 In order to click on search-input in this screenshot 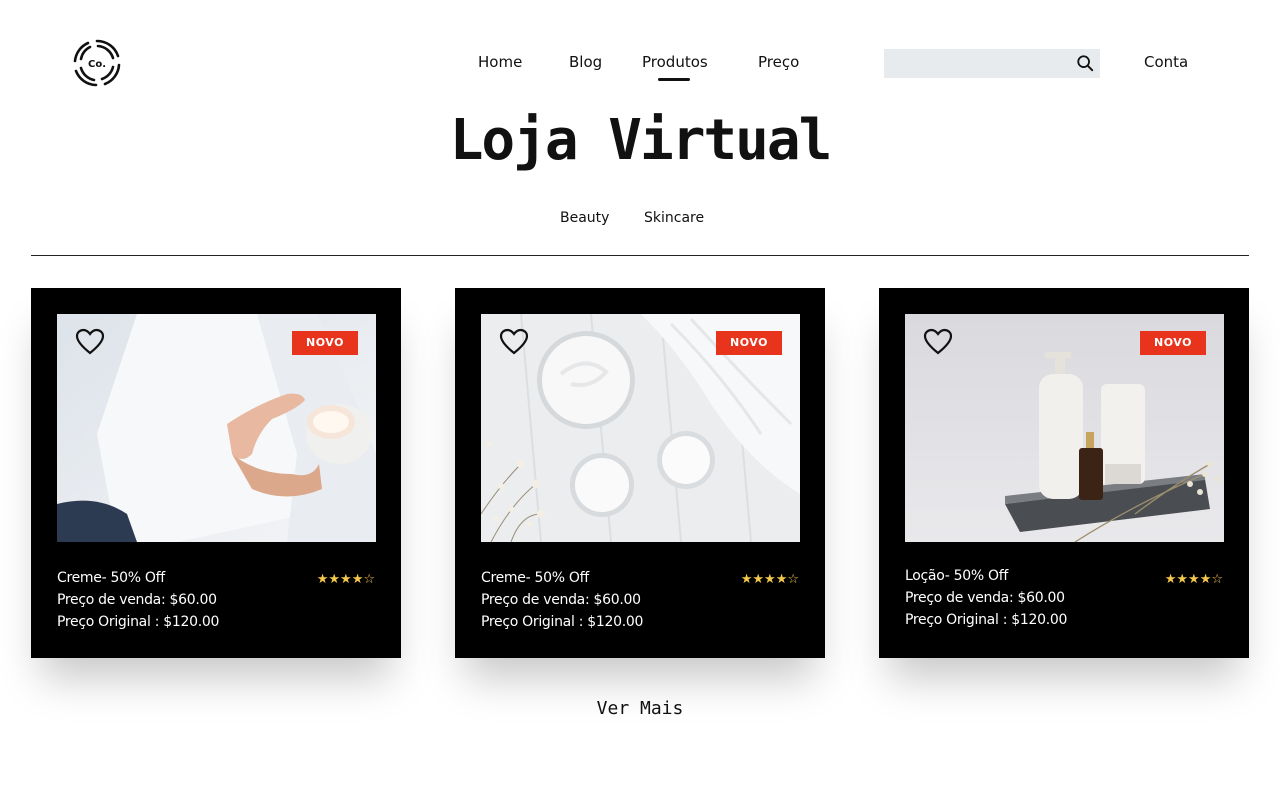, I will do `click(974, 63)`.